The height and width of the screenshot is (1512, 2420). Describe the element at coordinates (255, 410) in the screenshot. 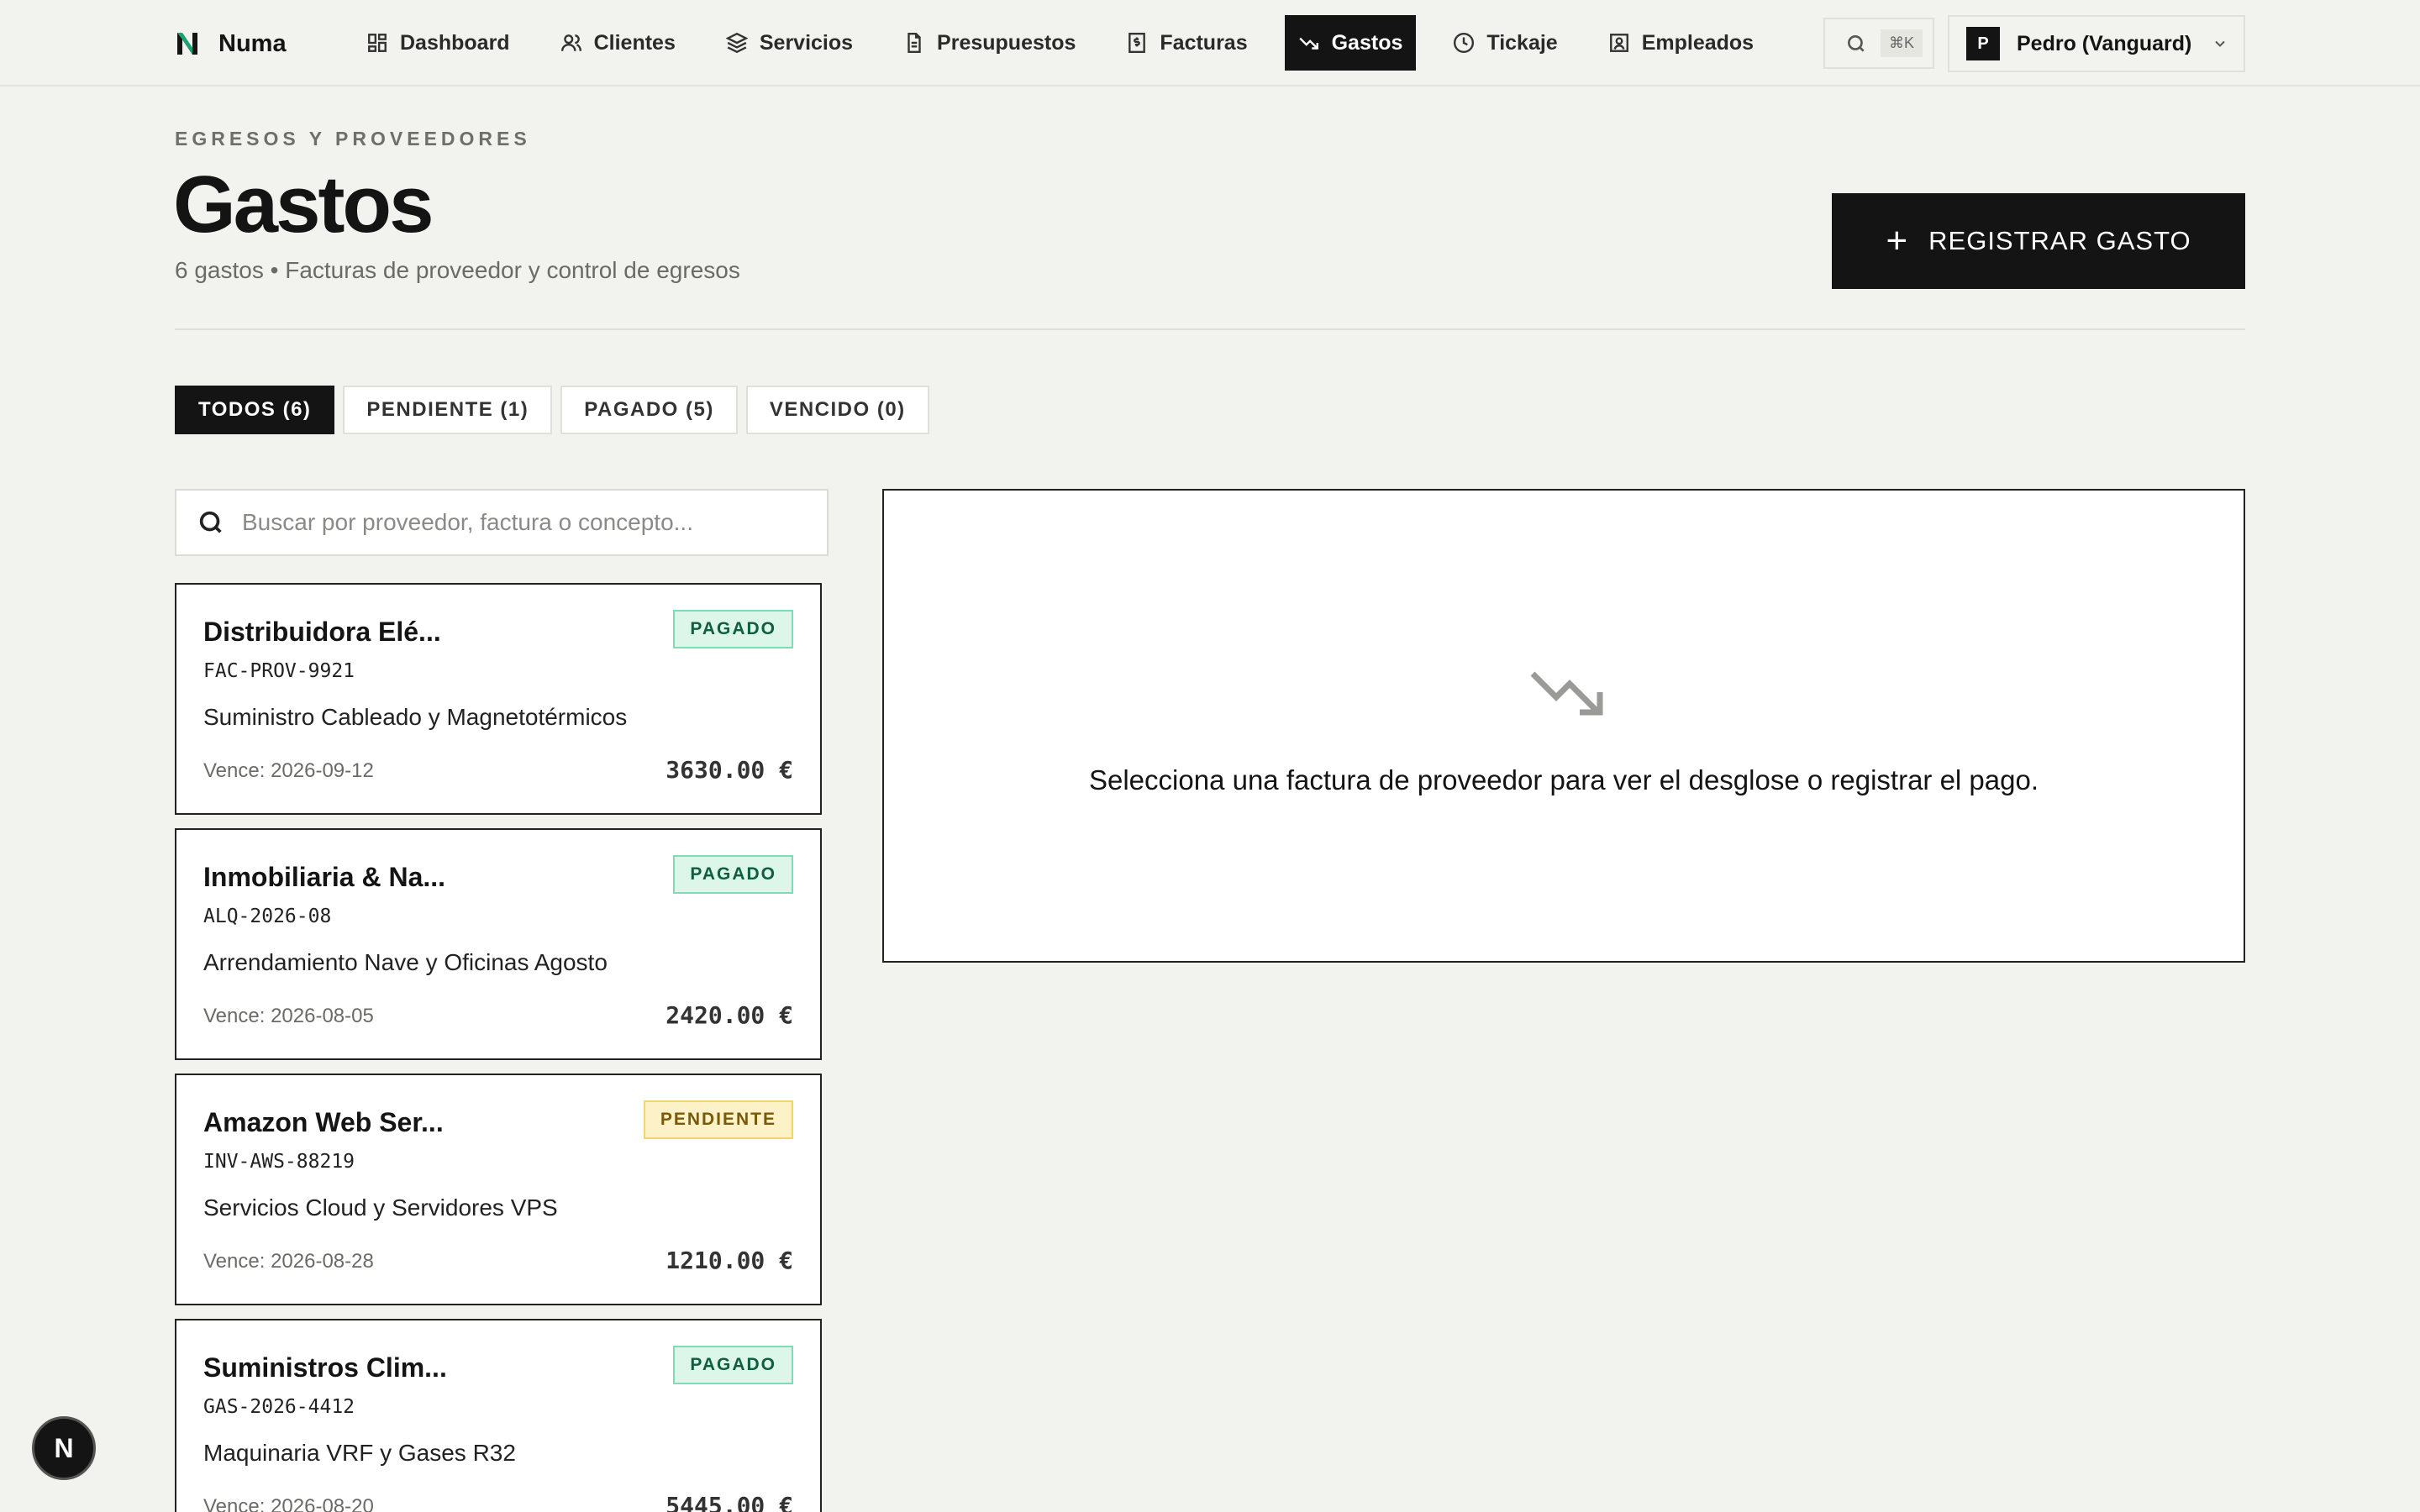

I see `tab-todos: TODOS (6)` at that location.